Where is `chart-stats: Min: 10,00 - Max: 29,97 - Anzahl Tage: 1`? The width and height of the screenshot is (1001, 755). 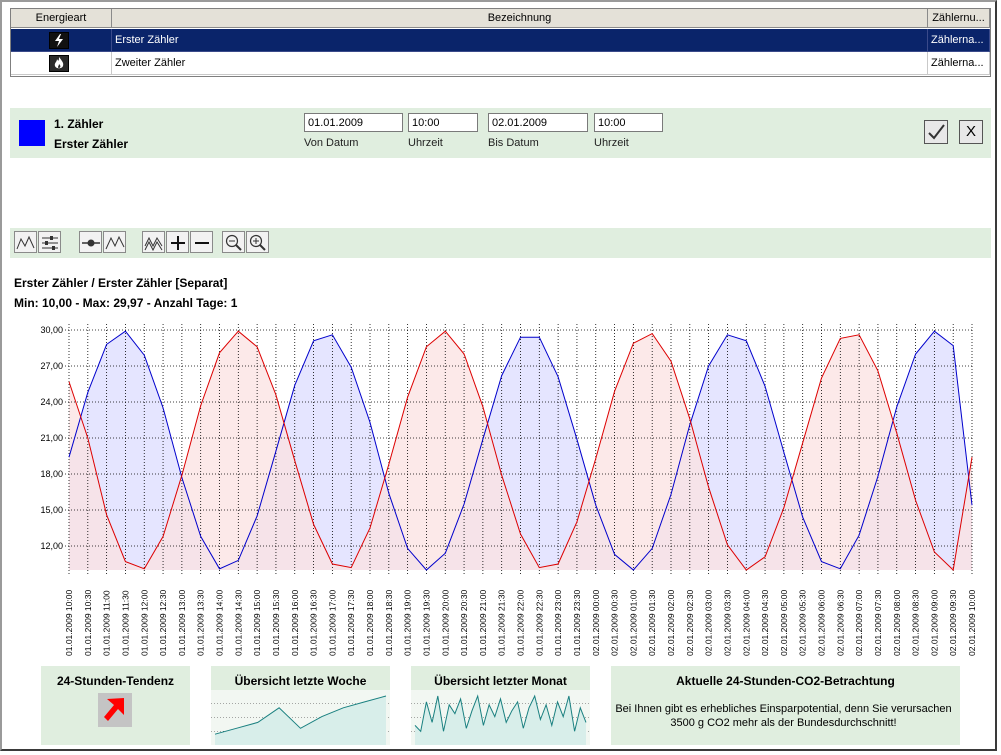 chart-stats: Min: 10,00 - Max: 29,97 - Anzahl Tage: 1 is located at coordinates (126, 303).